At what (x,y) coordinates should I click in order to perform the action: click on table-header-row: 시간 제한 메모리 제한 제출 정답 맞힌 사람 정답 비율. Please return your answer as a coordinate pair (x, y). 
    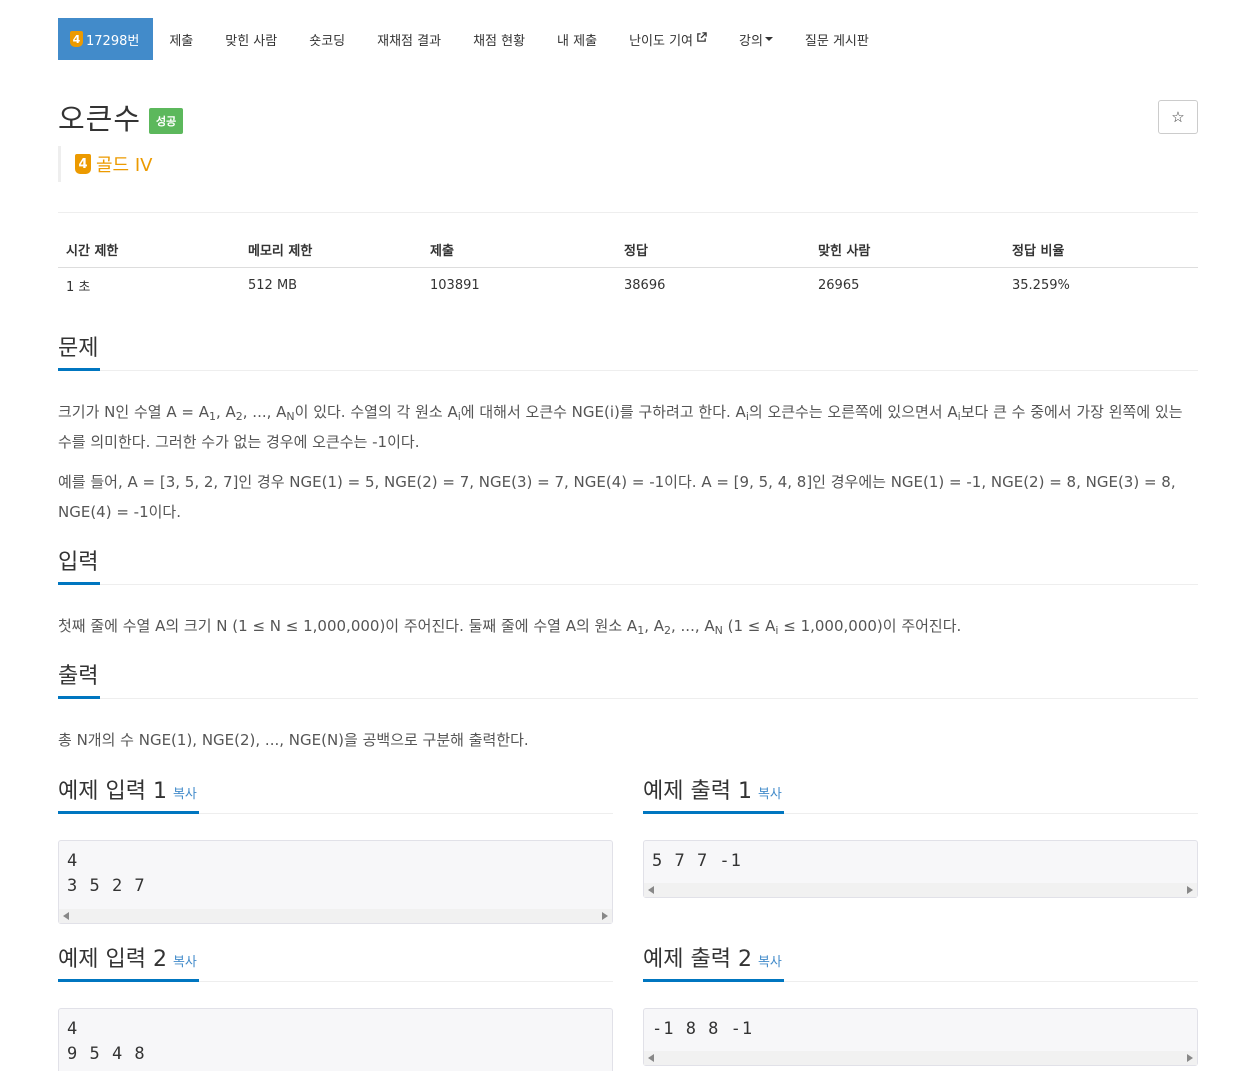
    Looking at the image, I should click on (628, 250).